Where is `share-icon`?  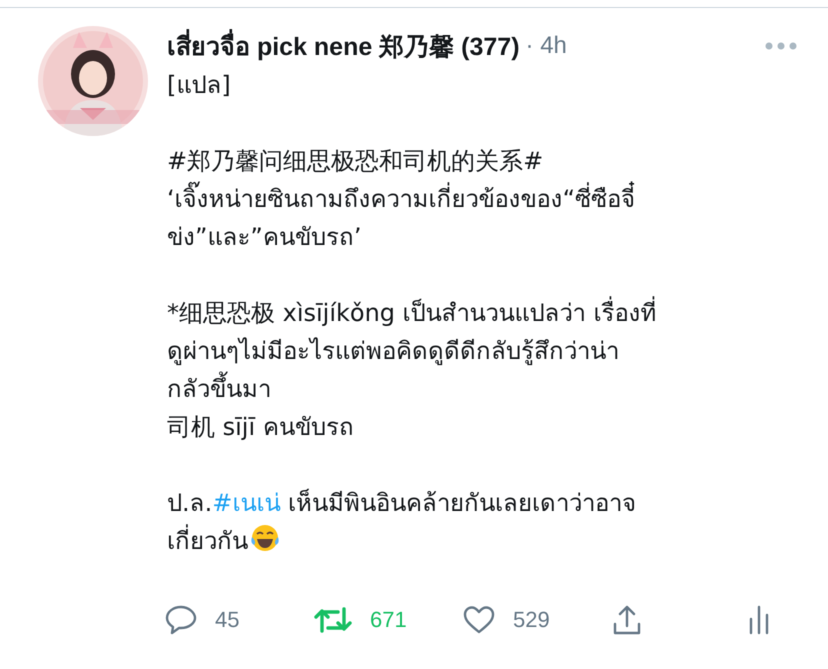
share-icon is located at coordinates (627, 620).